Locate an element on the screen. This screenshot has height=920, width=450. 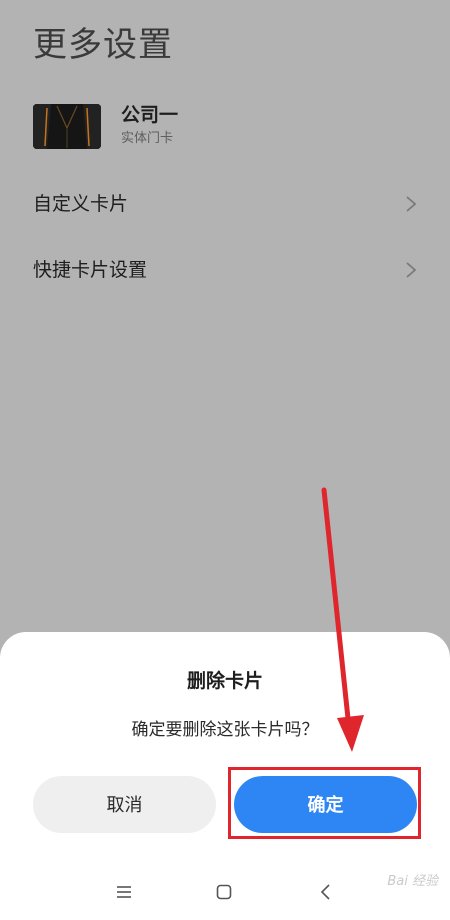
card-row: 公司一 实体门卡 is located at coordinates (223, 126).